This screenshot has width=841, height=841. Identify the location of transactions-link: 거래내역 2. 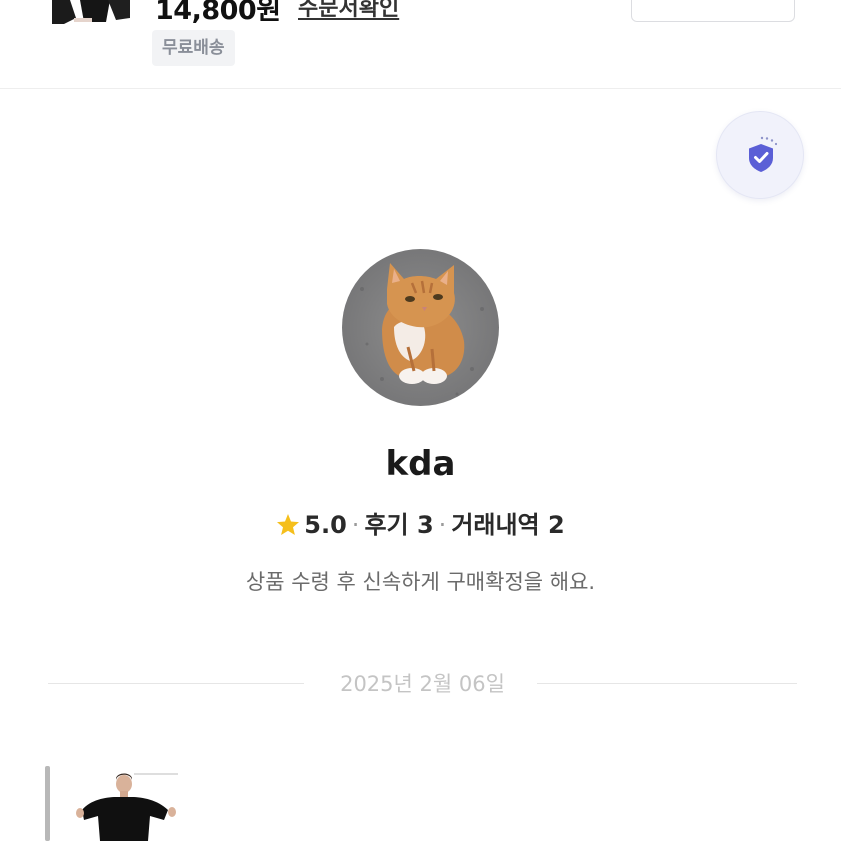
(507, 525).